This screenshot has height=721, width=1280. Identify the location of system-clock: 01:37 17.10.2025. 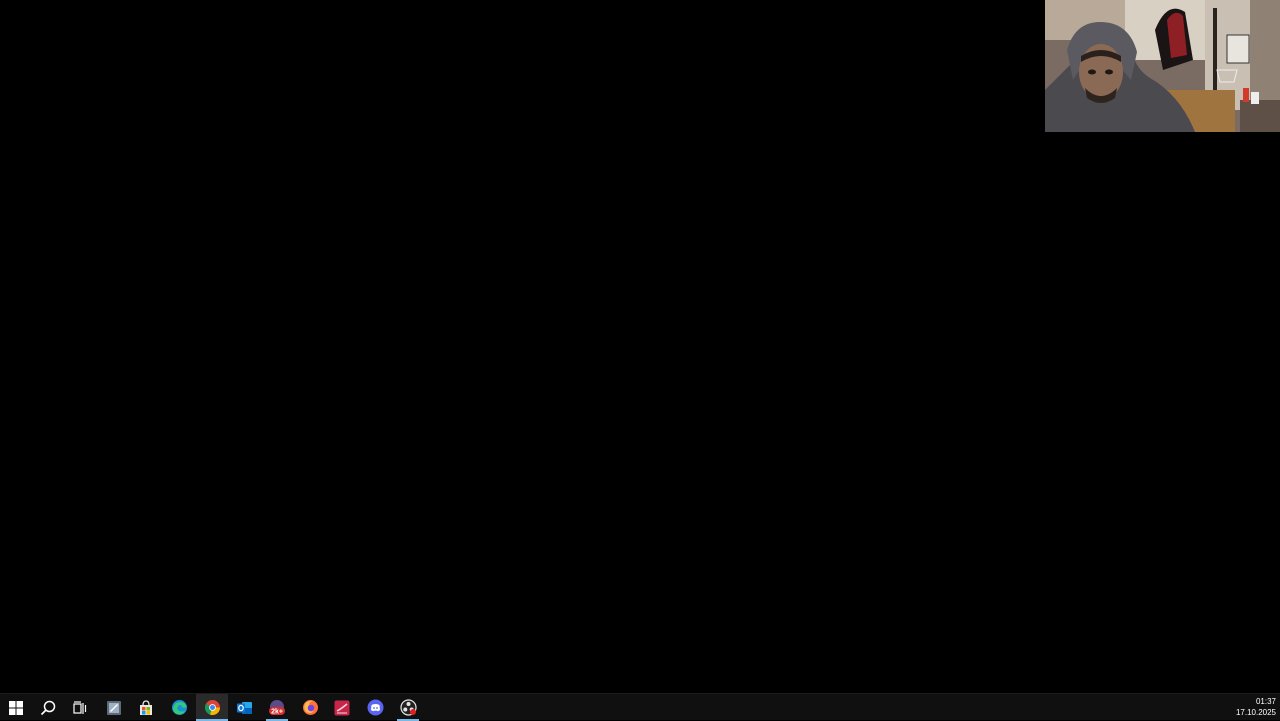
(1246, 707).